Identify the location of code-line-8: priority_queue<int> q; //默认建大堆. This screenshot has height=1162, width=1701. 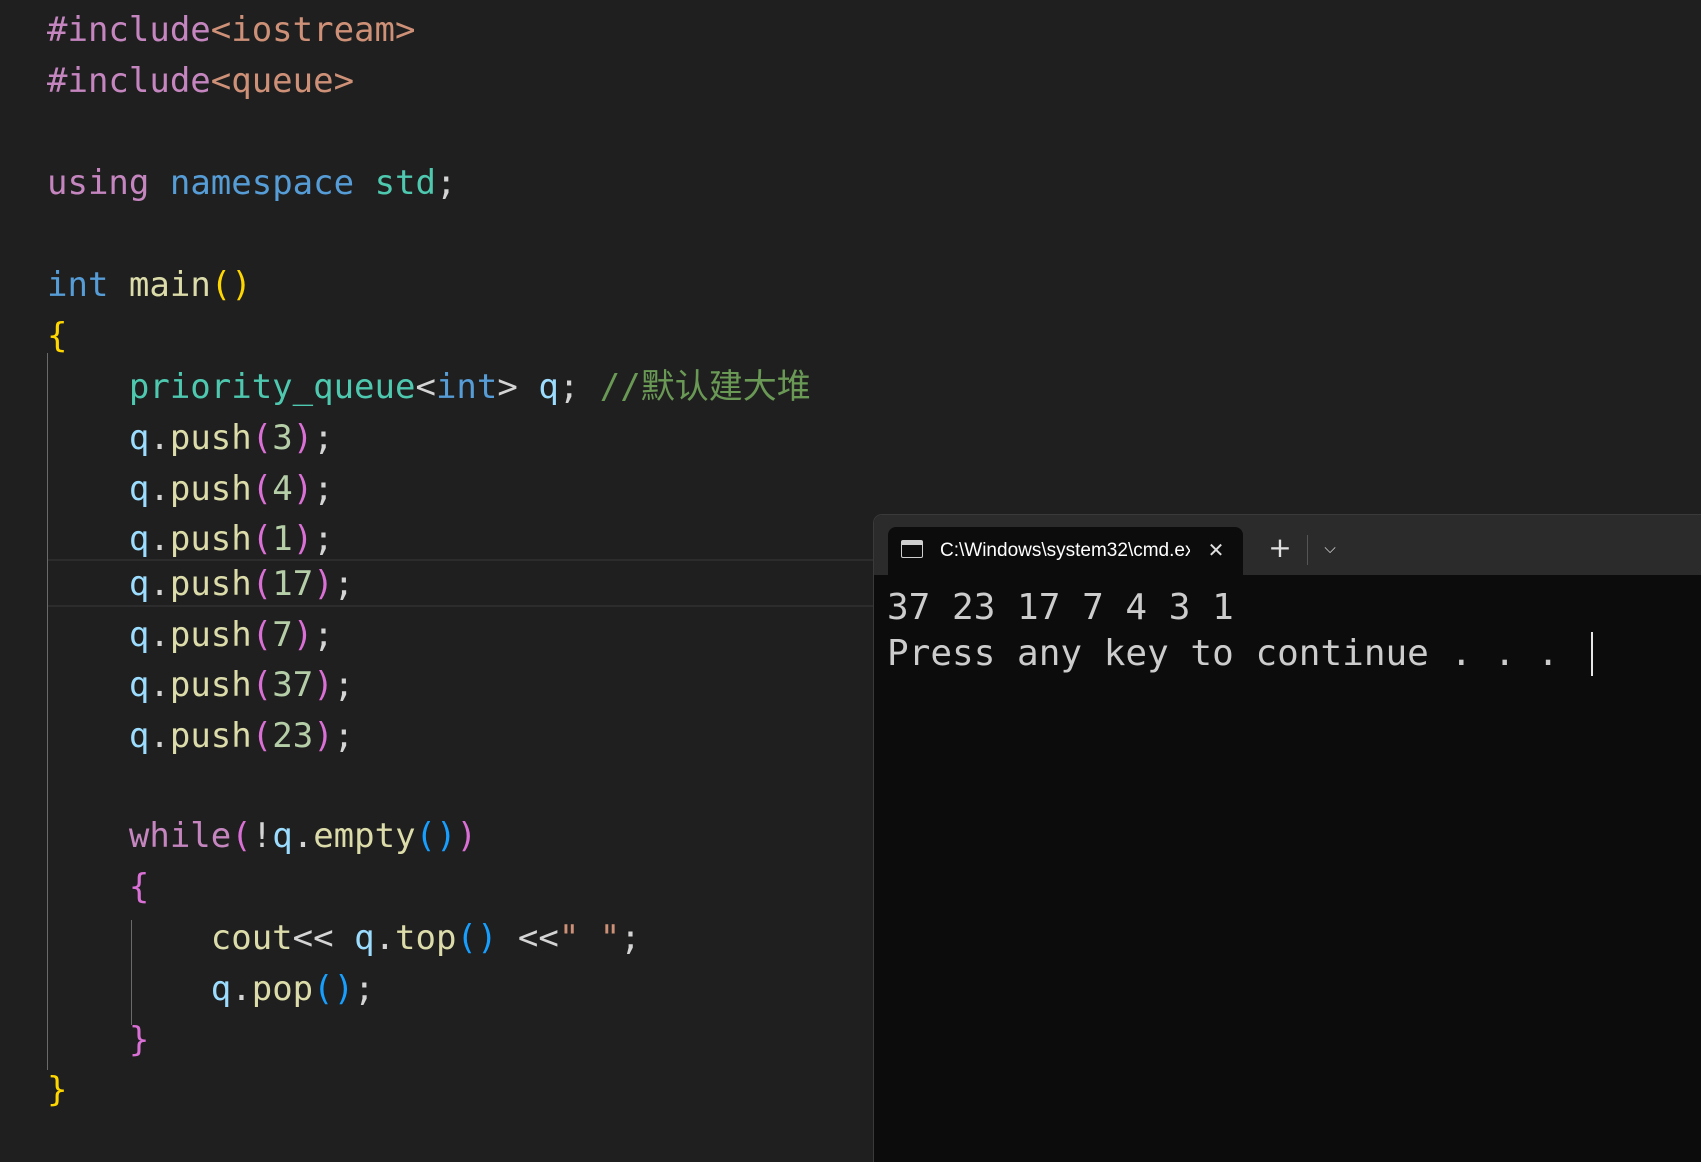
(429, 387).